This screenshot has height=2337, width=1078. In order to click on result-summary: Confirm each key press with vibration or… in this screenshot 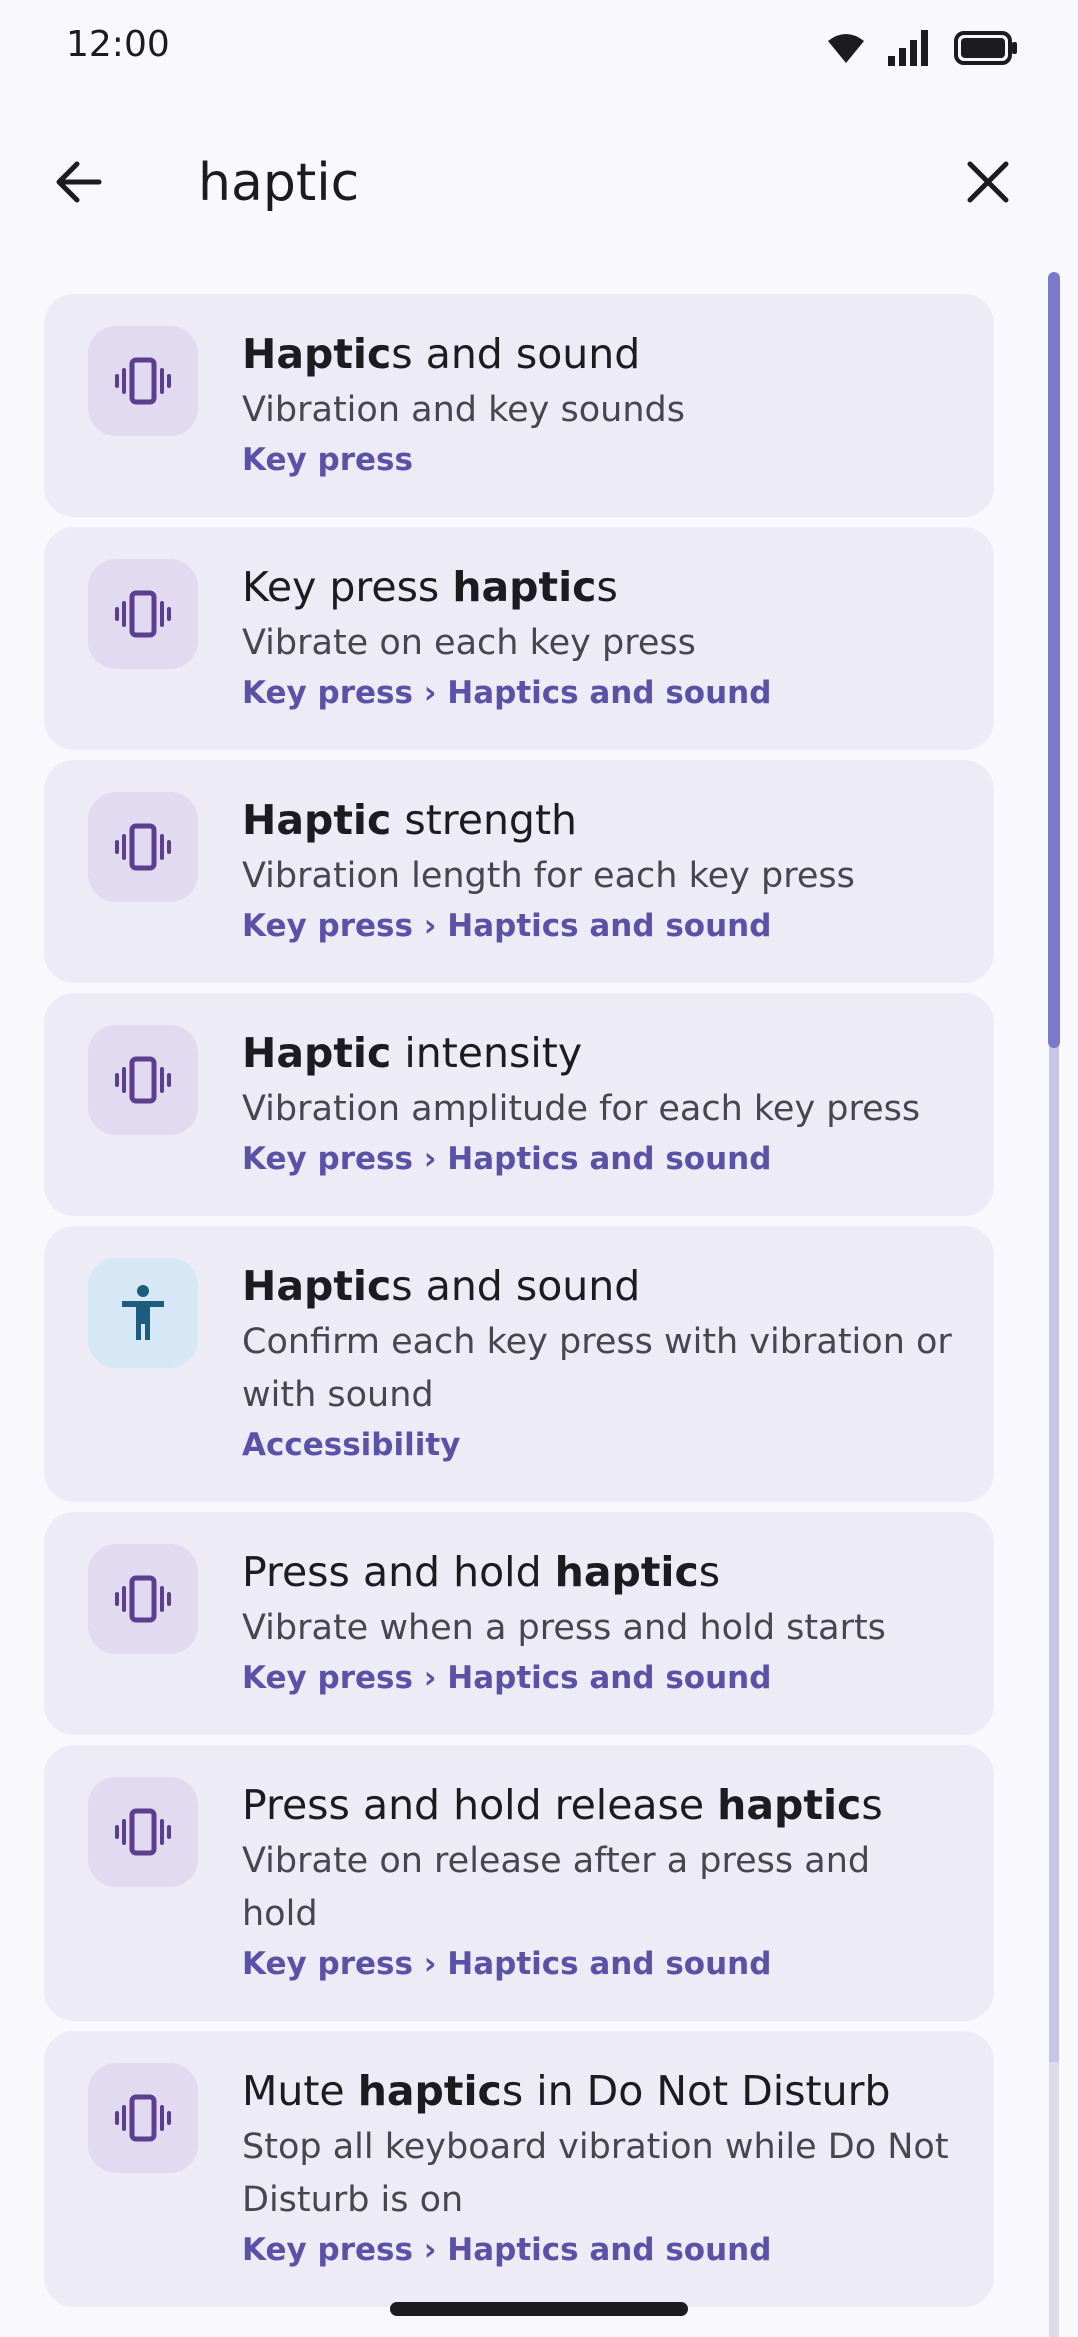, I will do `click(597, 1368)`.